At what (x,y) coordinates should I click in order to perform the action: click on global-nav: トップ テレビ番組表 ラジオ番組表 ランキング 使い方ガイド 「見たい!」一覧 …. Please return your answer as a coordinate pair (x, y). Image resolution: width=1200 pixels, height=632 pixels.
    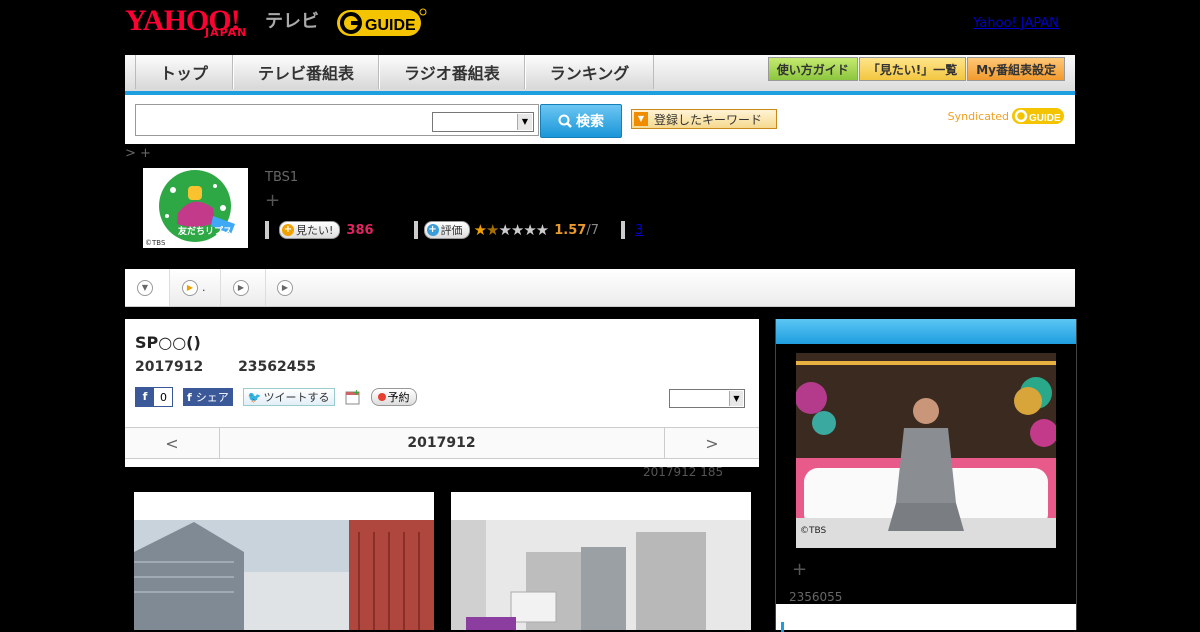
    Looking at the image, I should click on (600, 75).